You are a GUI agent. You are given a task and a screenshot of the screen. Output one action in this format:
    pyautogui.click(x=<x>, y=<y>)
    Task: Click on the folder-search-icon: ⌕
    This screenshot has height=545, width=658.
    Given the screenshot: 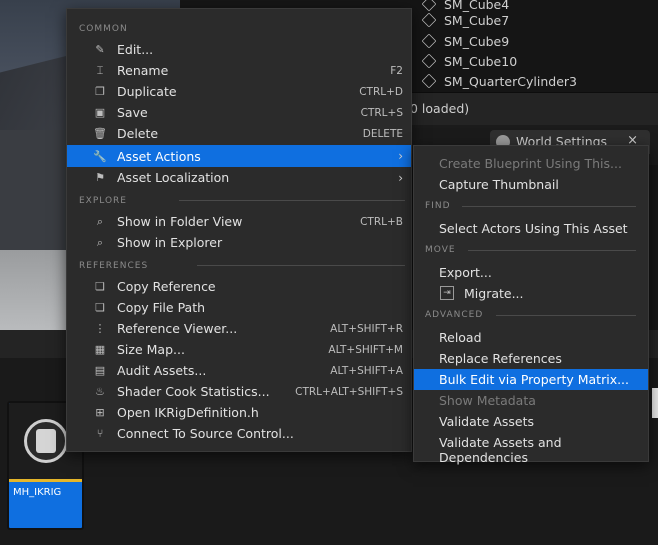 What is the action you would take?
    pyautogui.click(x=100, y=221)
    